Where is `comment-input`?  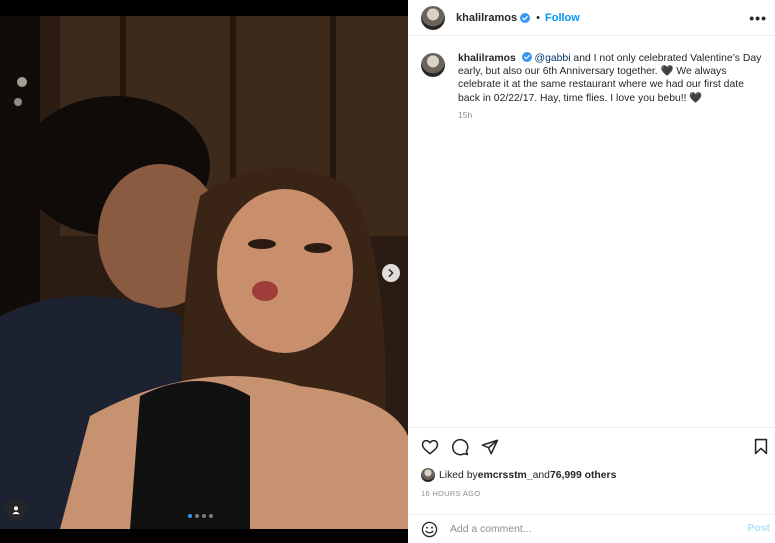 comment-input is located at coordinates (585, 529).